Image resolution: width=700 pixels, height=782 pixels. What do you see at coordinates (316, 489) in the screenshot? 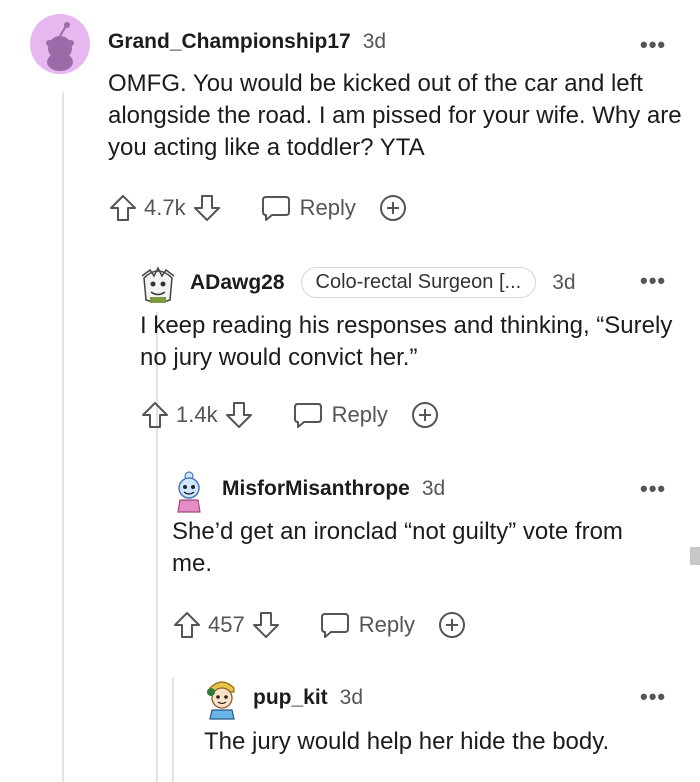
I see `username: MisforMisanthrope` at bounding box center [316, 489].